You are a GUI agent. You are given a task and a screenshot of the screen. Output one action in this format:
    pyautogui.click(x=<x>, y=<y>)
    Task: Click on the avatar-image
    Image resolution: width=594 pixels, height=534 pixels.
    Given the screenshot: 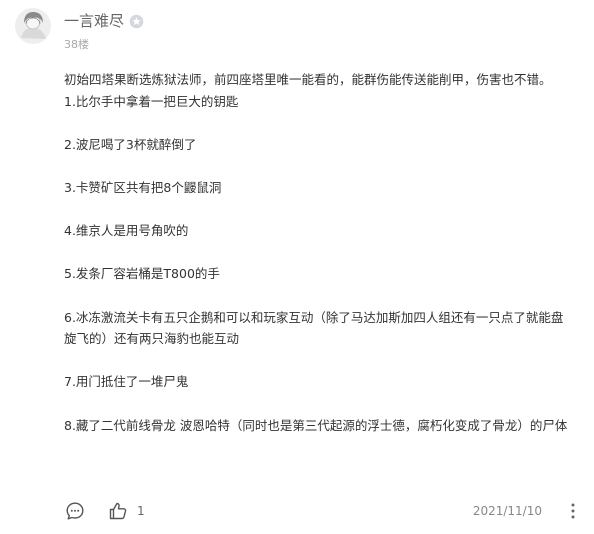 What is the action you would take?
    pyautogui.click(x=33, y=26)
    